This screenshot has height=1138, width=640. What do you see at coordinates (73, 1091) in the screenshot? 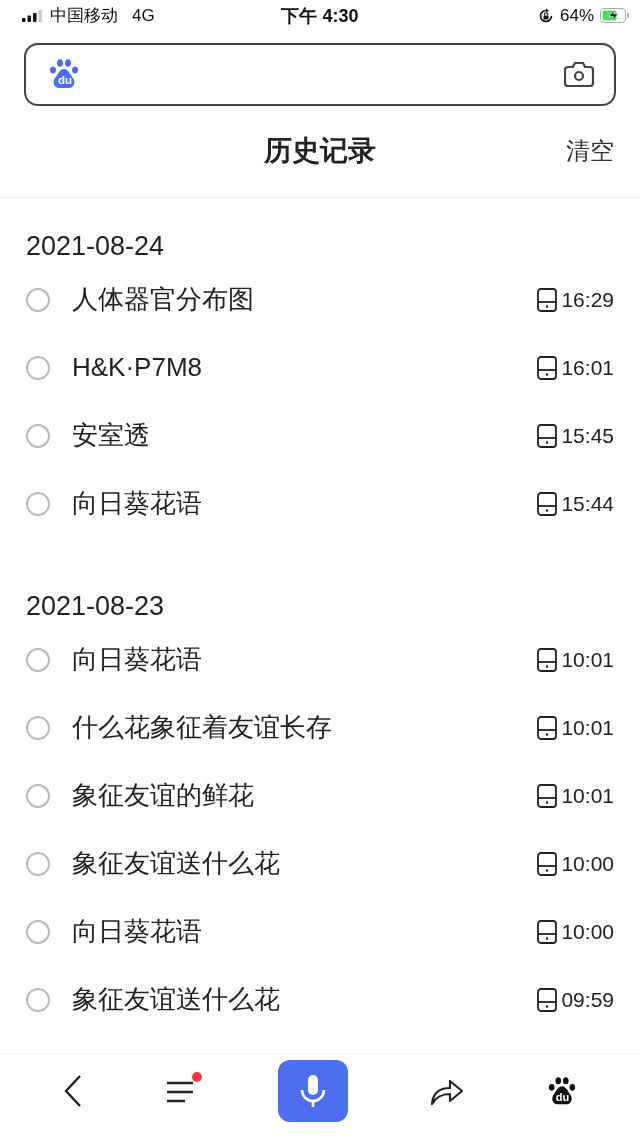
I see `back-icon` at bounding box center [73, 1091].